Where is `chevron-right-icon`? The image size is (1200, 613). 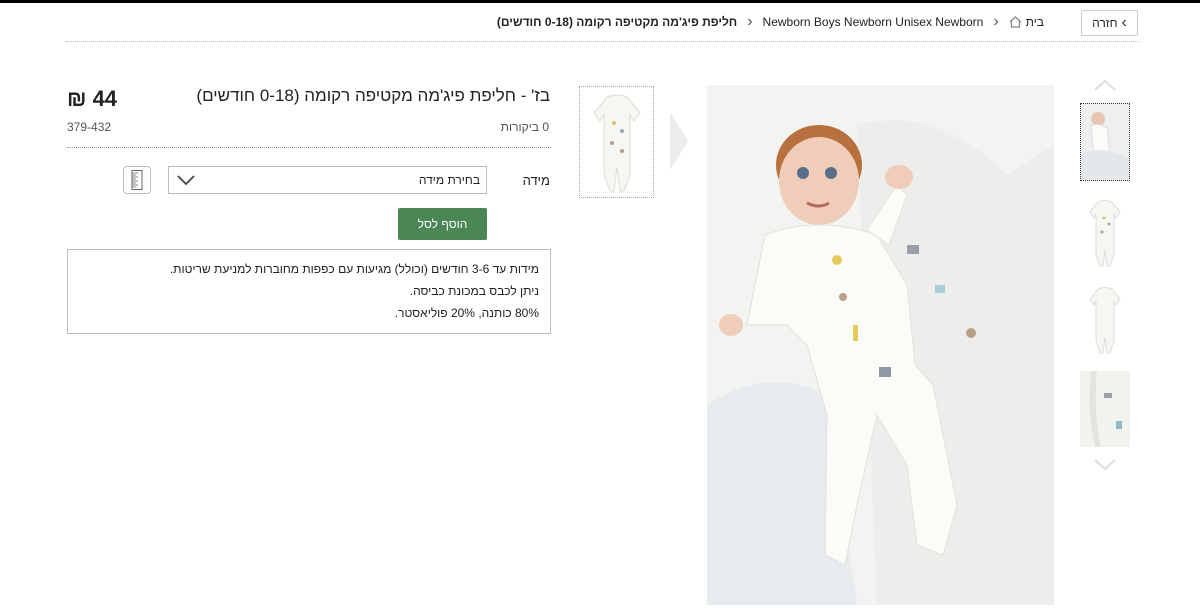 chevron-right-icon is located at coordinates (679, 141).